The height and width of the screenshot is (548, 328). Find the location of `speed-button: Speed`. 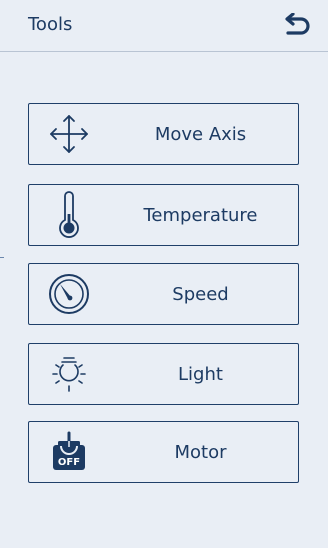

speed-button: Speed is located at coordinates (163, 294).